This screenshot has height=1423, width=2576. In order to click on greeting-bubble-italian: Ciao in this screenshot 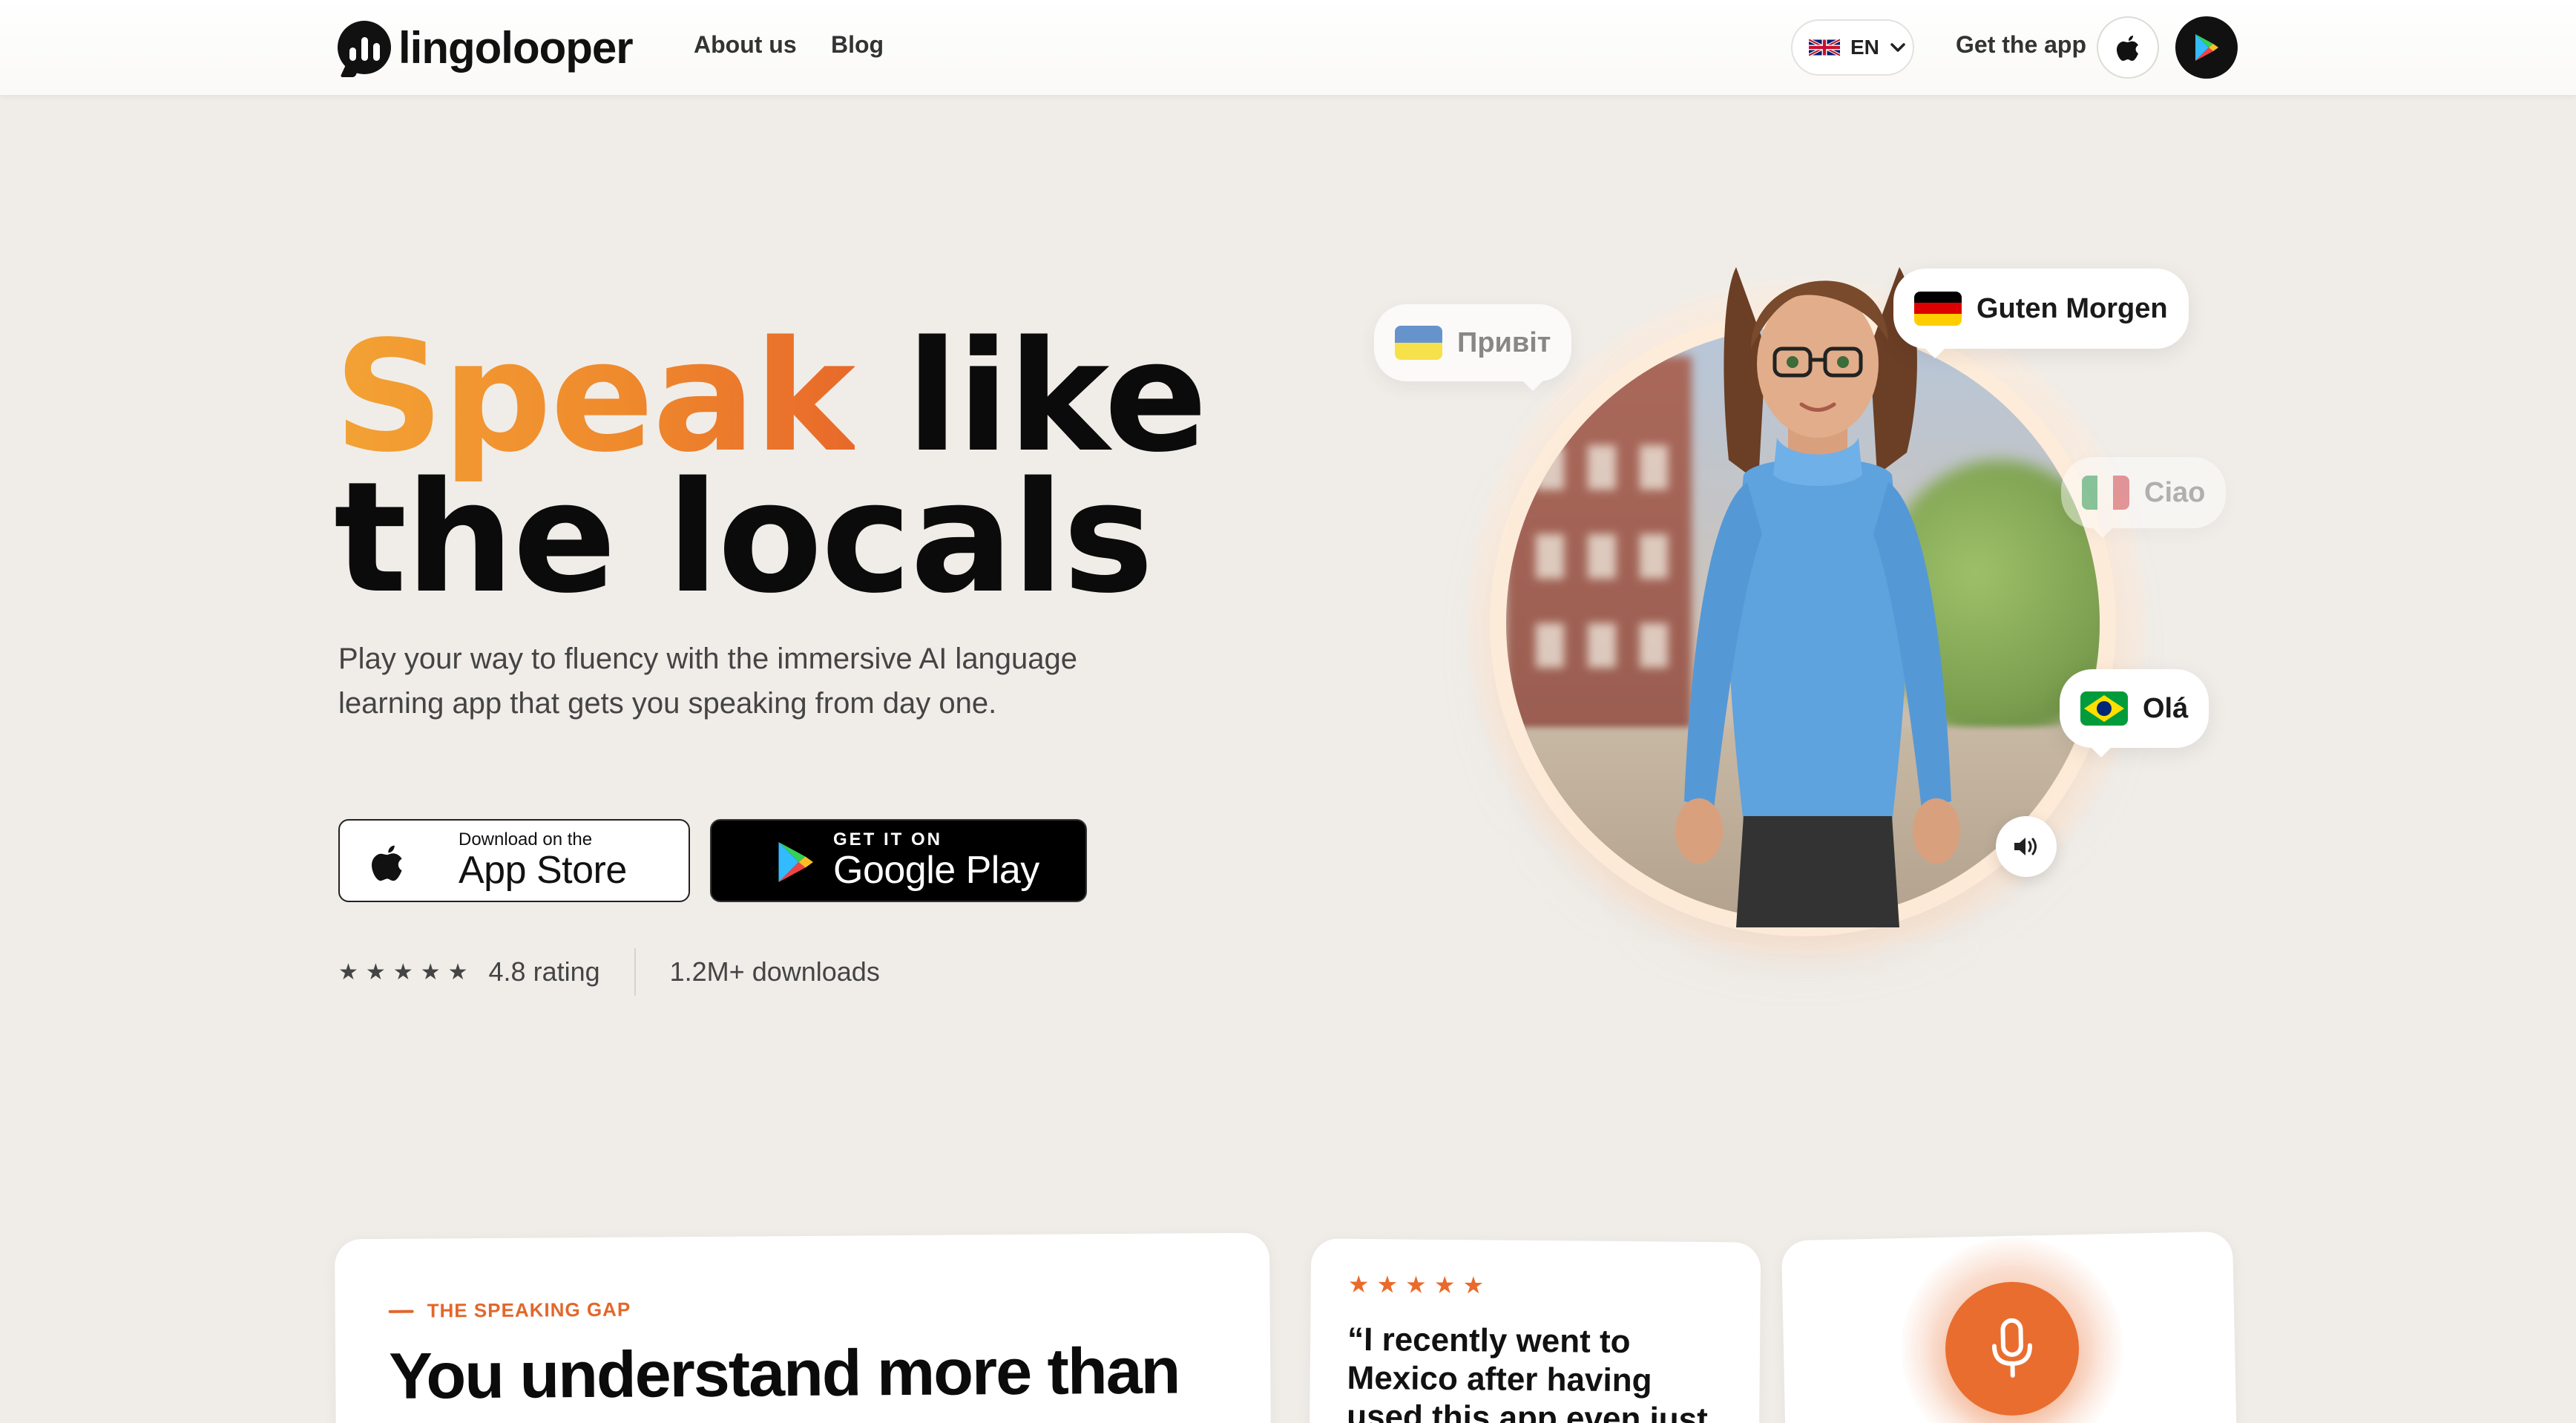, I will do `click(2144, 493)`.